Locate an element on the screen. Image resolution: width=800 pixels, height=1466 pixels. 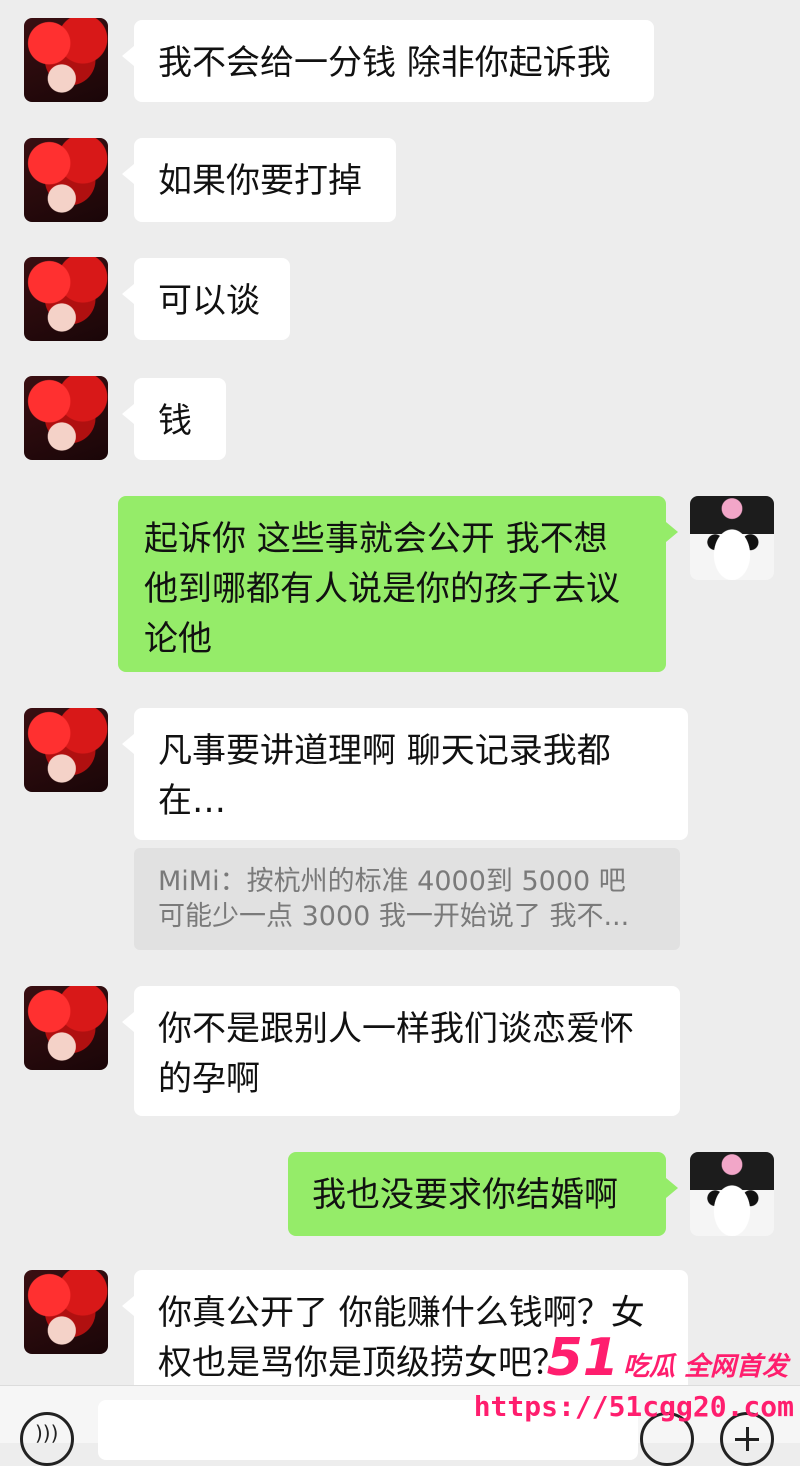
message-bubble-outgoing: 起诉你 这些事就会公开 我不想他到哪都有人说是你的孩子去议论他 is located at coordinates (398, 584).